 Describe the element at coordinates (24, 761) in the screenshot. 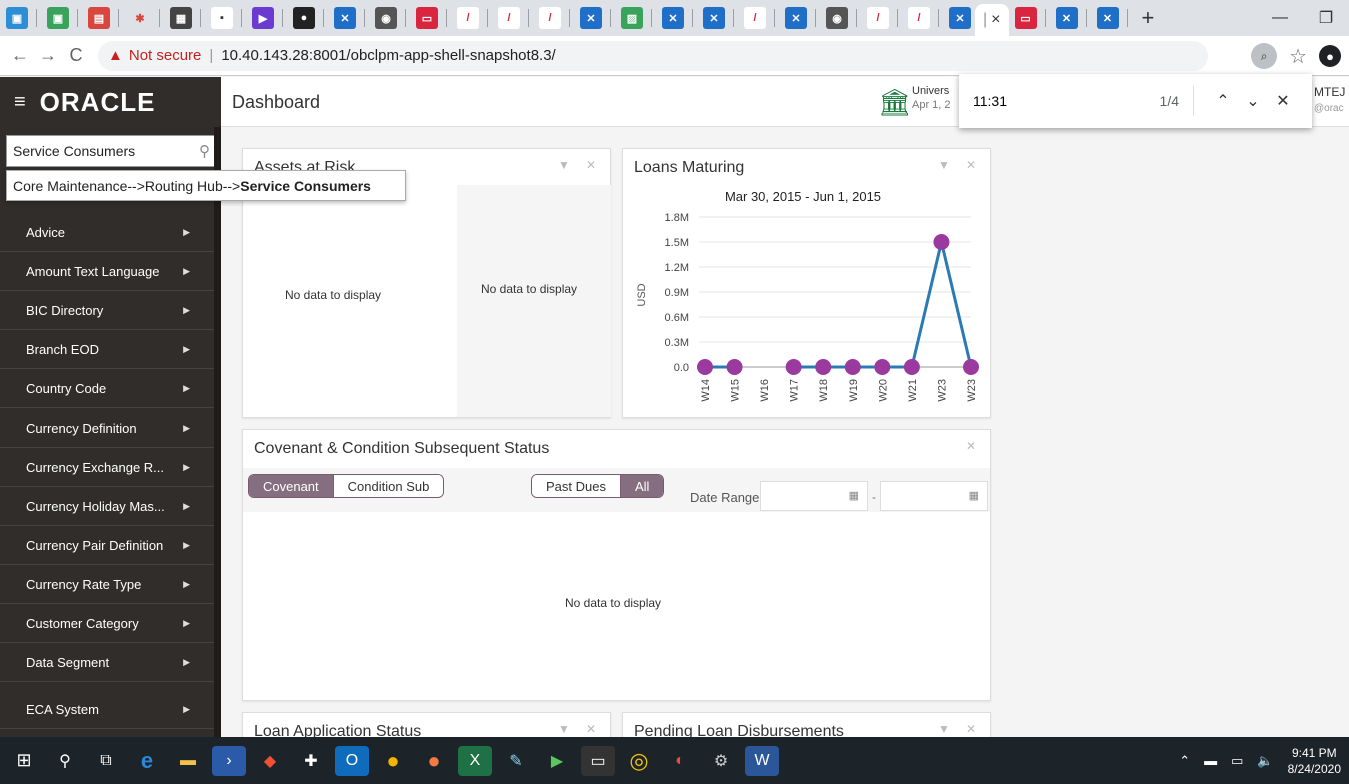

I see `windows-start-icon: ⊞` at that location.